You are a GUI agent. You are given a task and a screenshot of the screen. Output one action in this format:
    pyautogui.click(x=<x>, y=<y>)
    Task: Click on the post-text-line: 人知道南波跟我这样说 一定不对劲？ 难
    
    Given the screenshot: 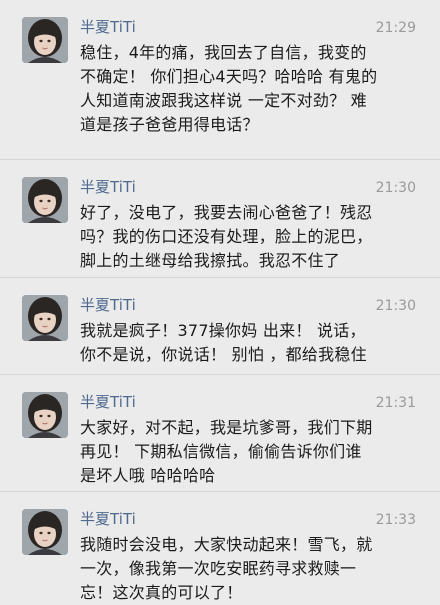 What is the action you would take?
    pyautogui.click(x=223, y=100)
    